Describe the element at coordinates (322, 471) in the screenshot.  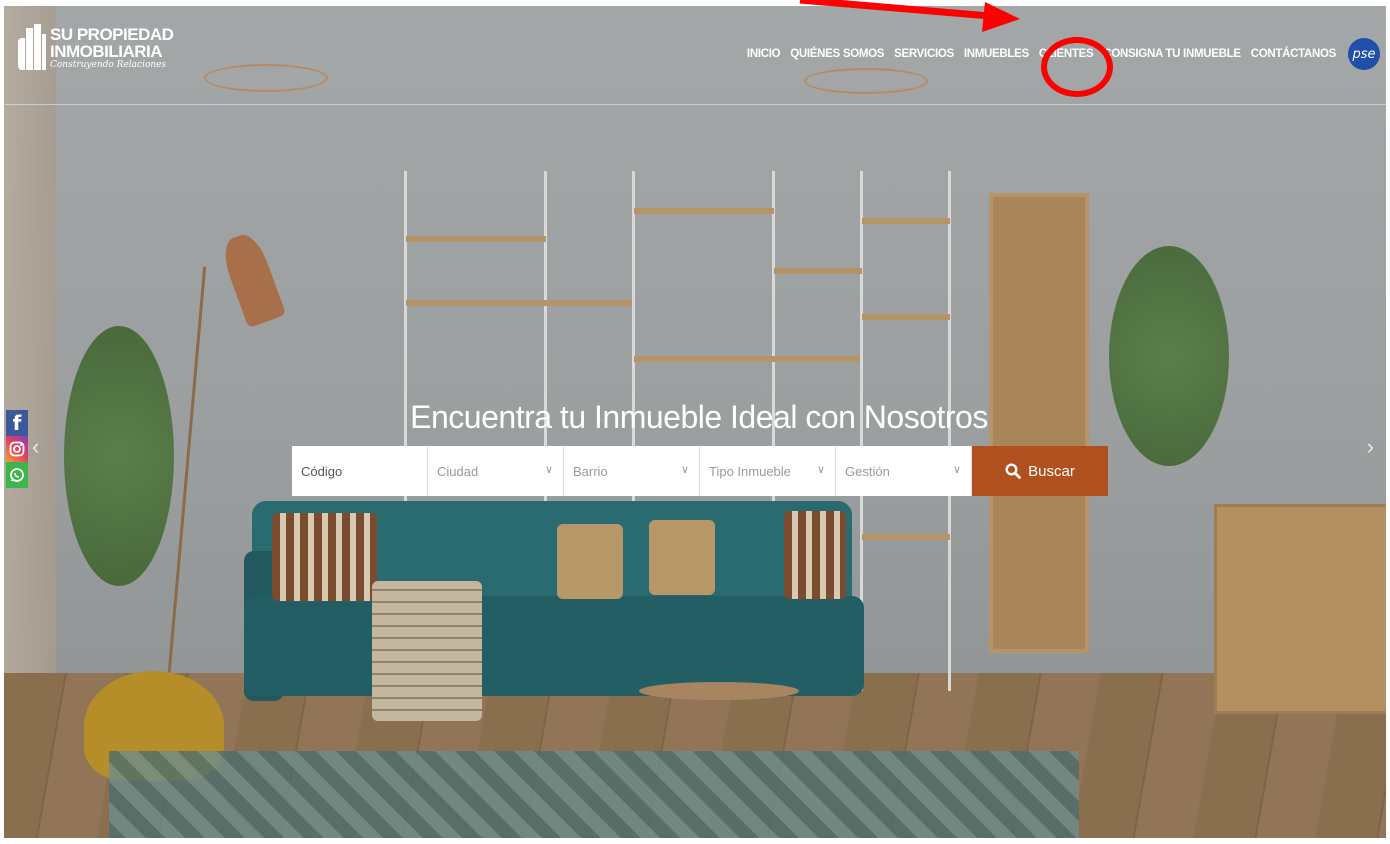
I see `code-input-placeholder: Código` at that location.